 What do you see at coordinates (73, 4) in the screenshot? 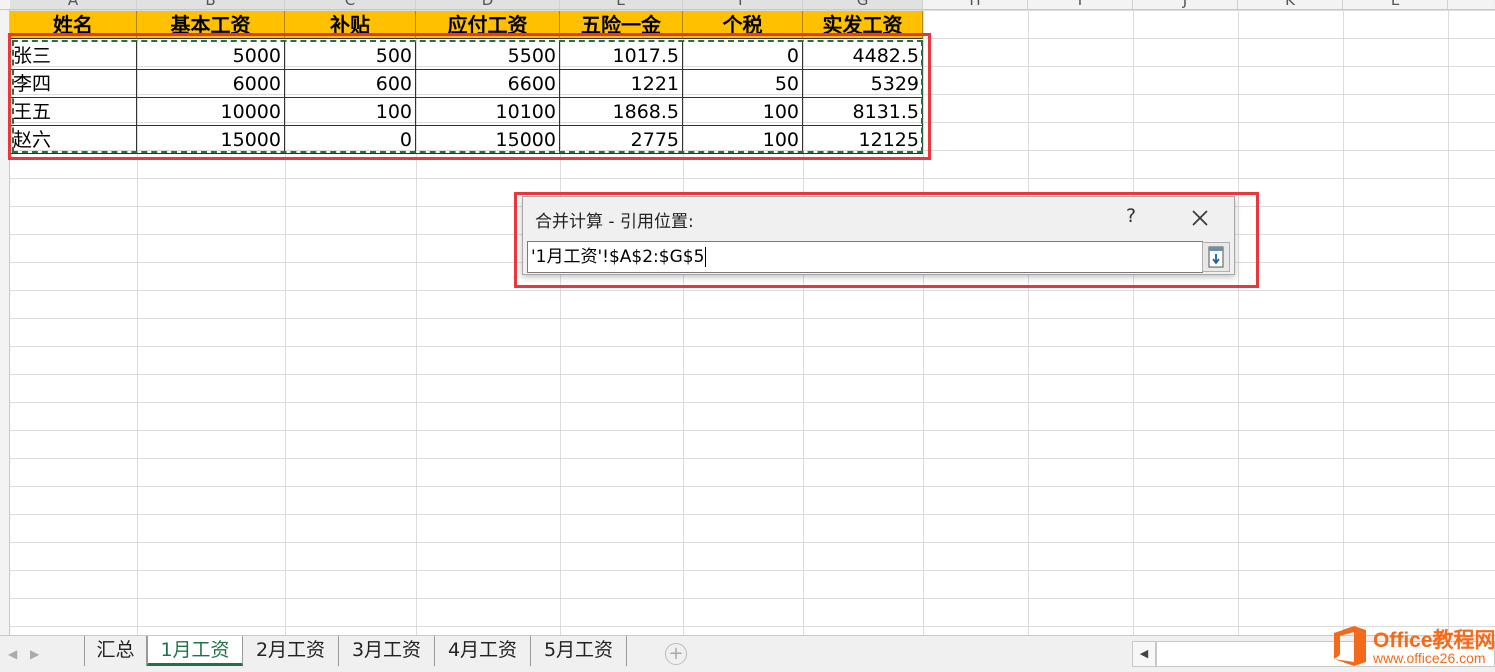
I see `column-header-a: A` at bounding box center [73, 4].